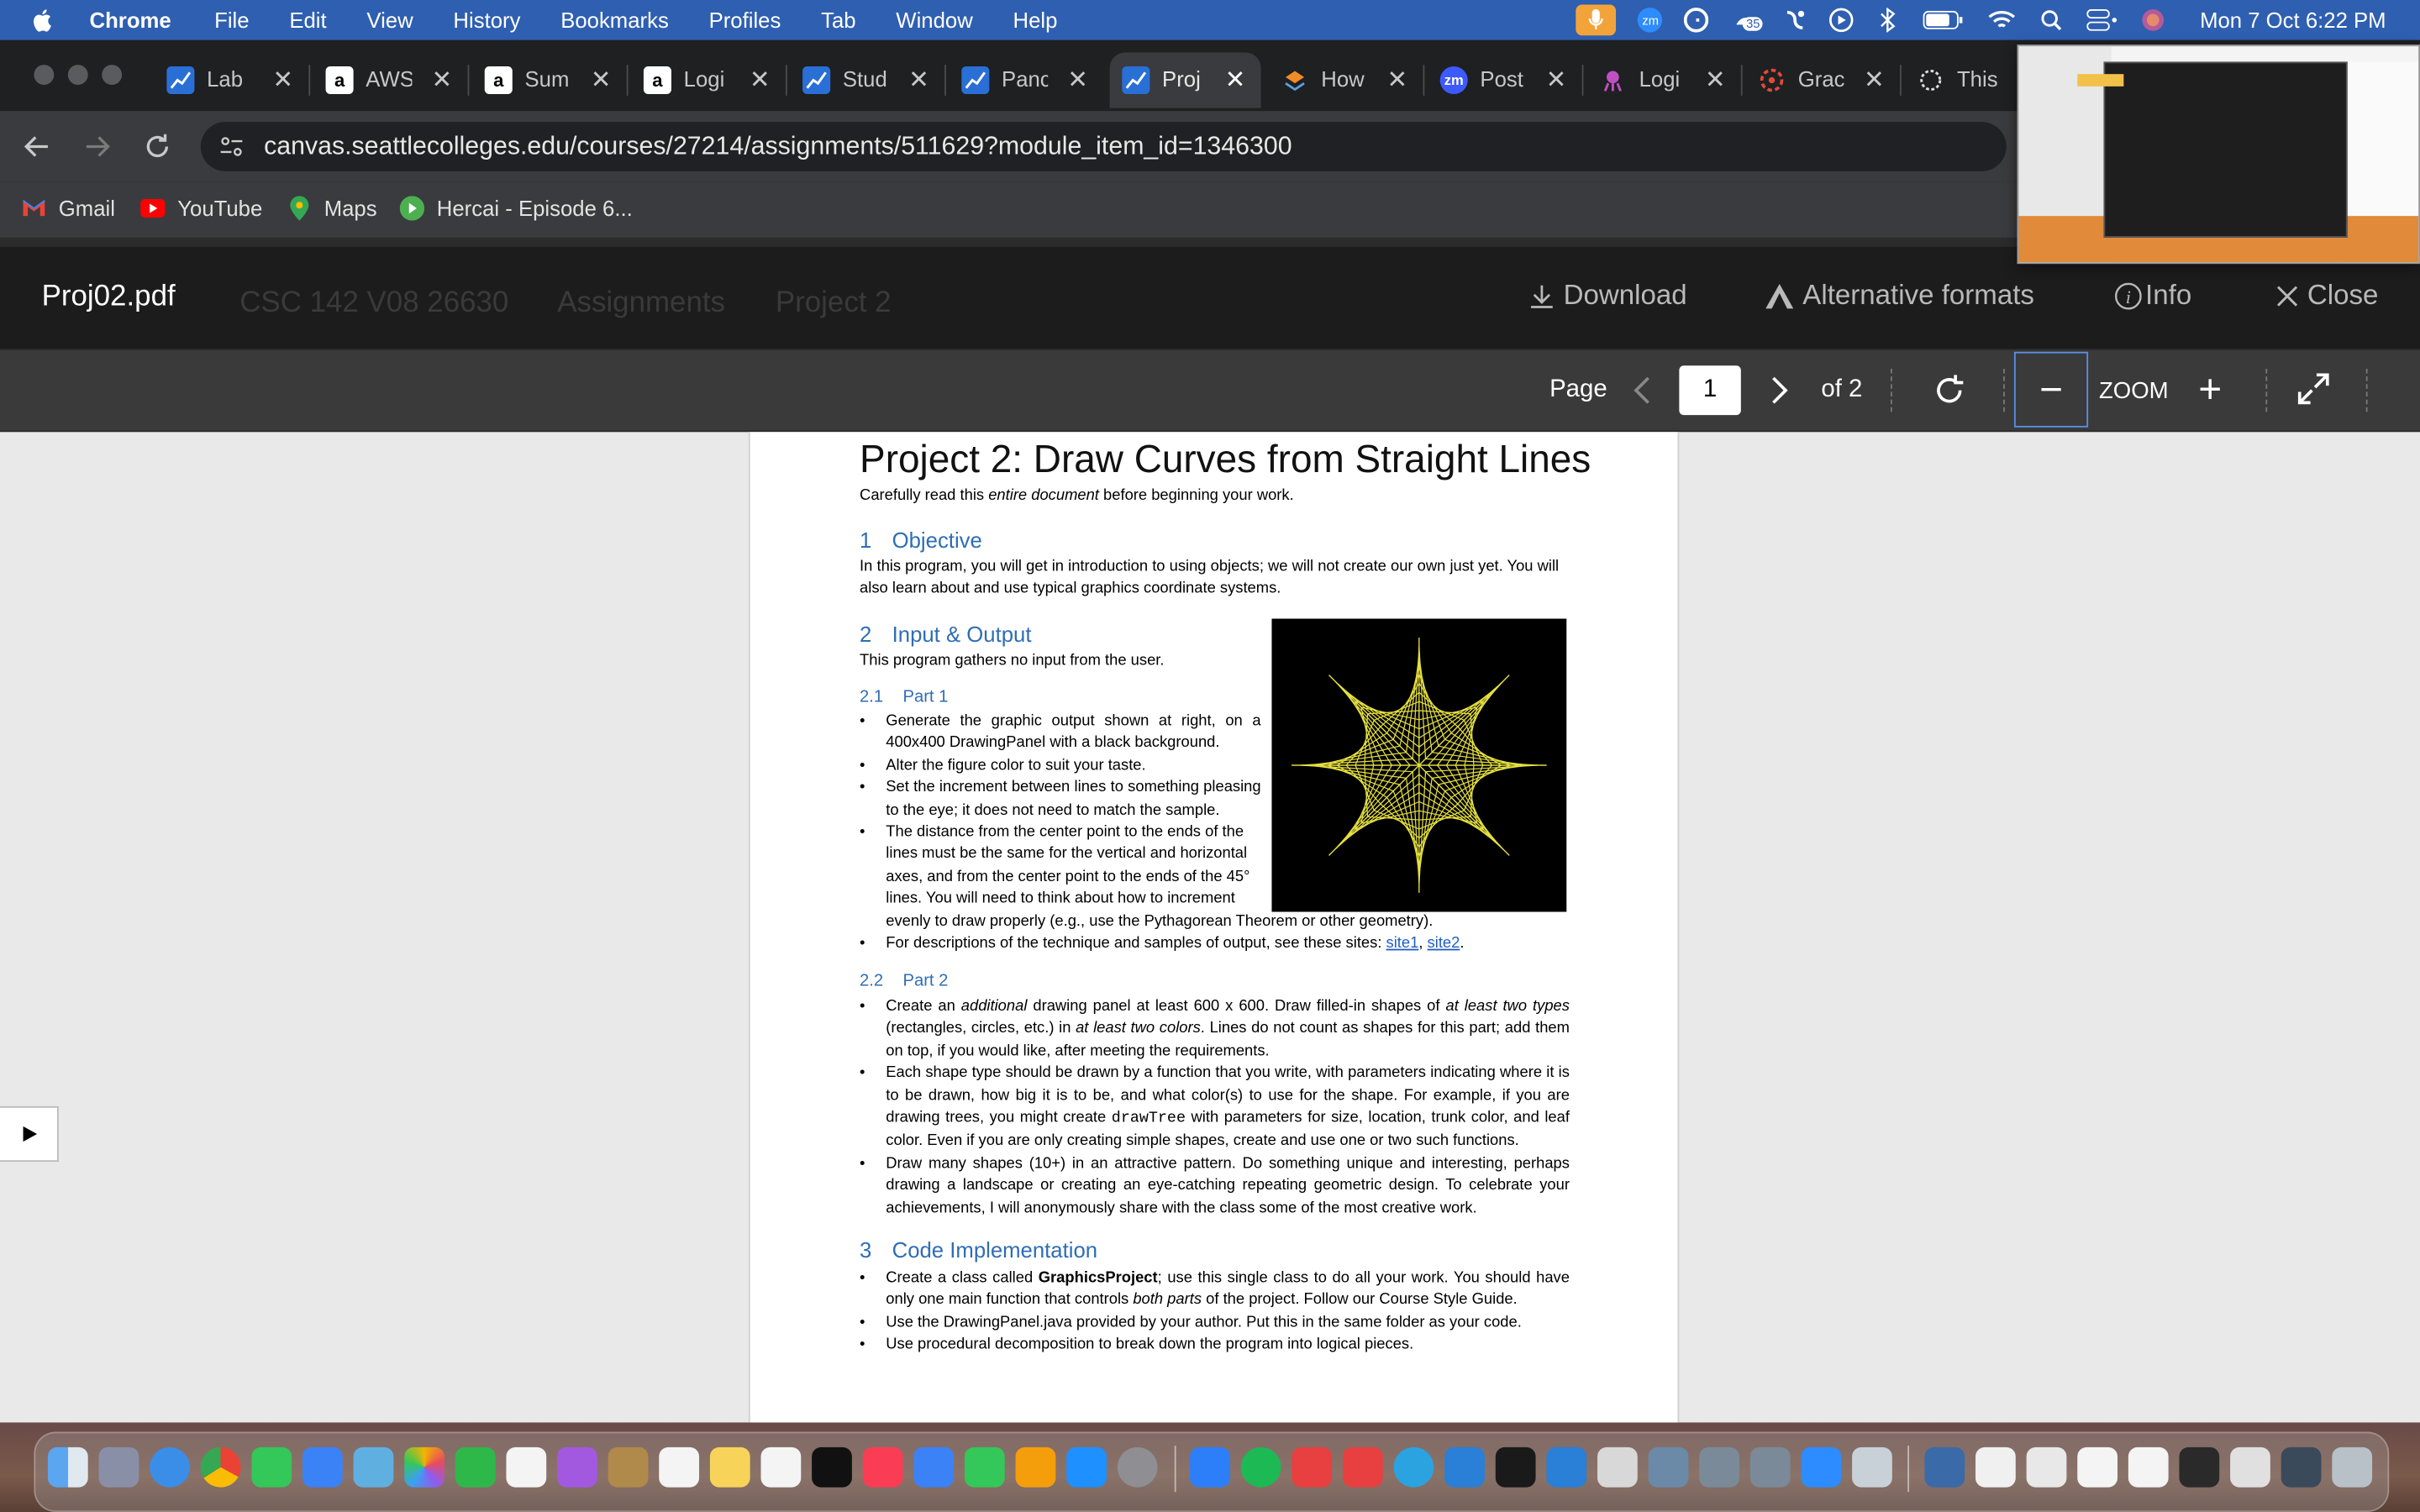 The width and height of the screenshot is (2420, 1512). Describe the element at coordinates (1821, 1467) in the screenshot. I see `zoom-dock-icon` at that location.